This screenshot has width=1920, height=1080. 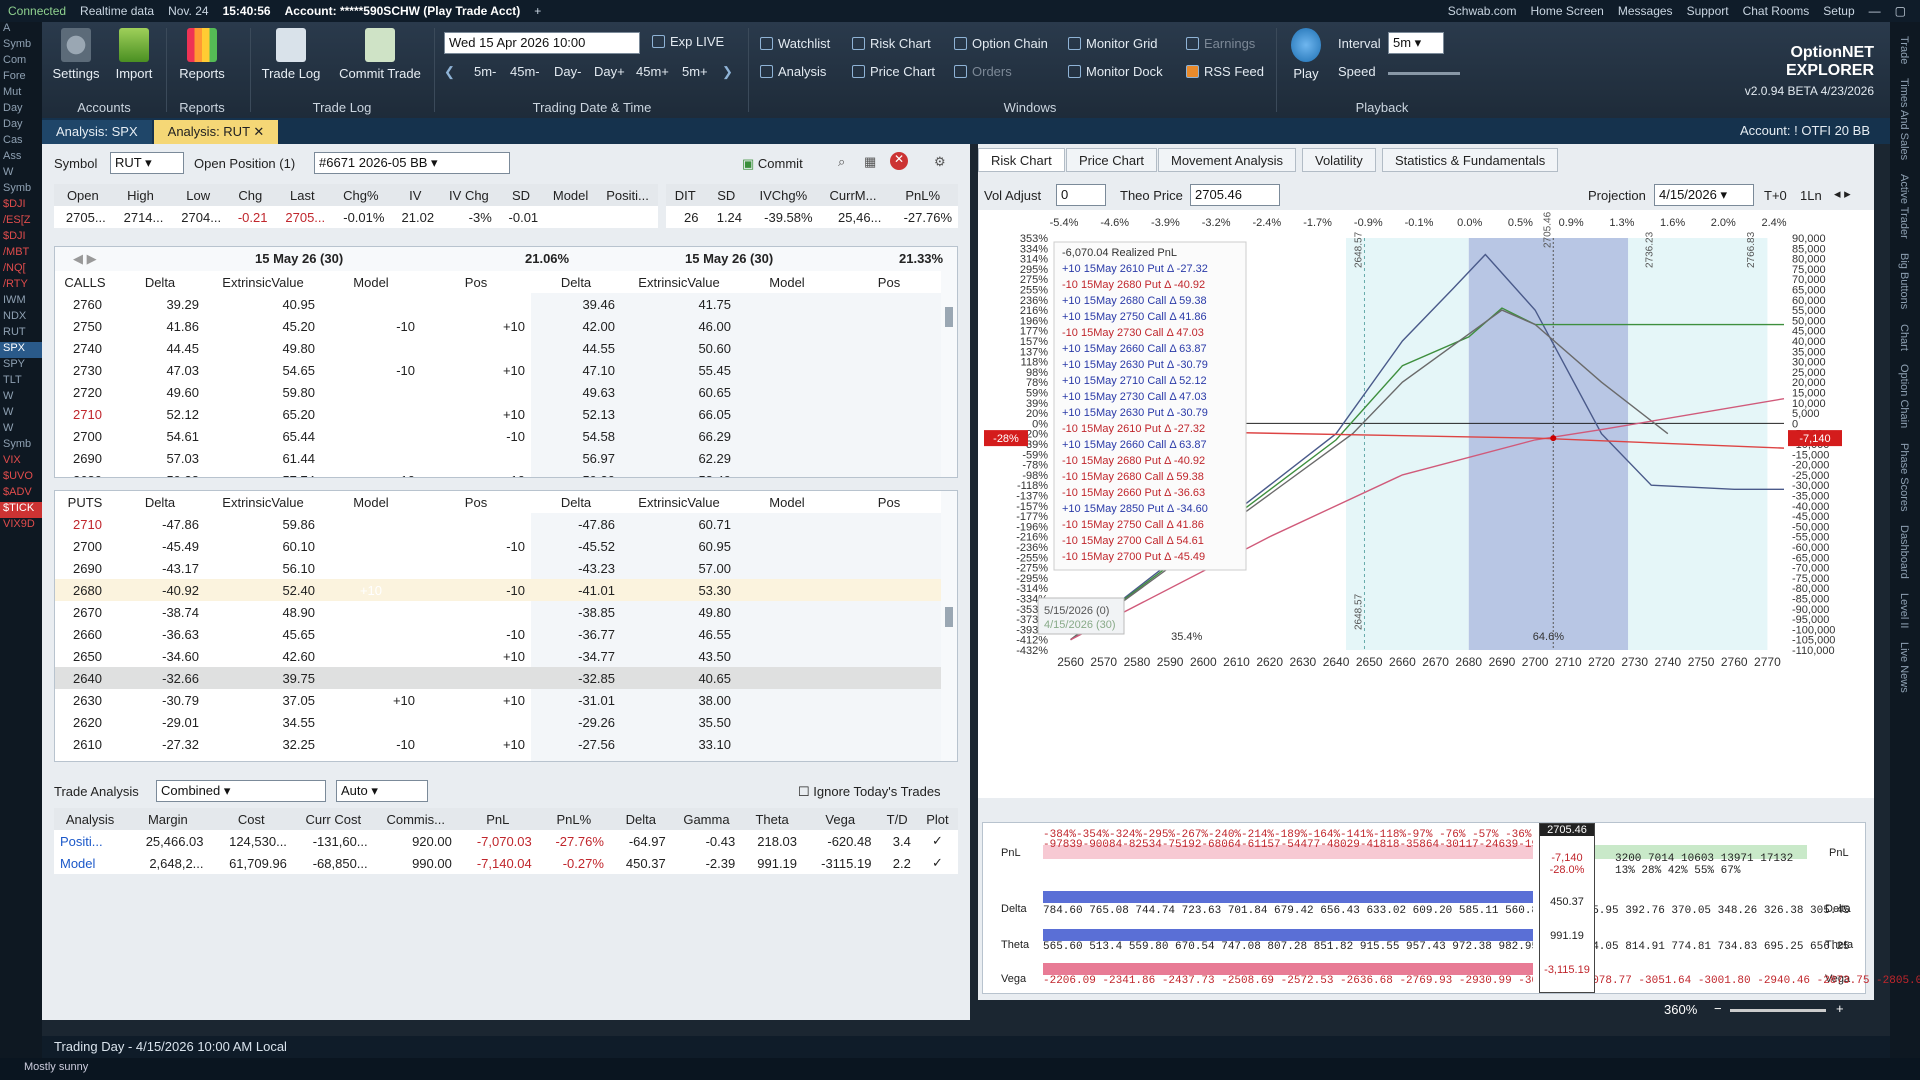 What do you see at coordinates (1339, 160) in the screenshot?
I see `tab-volatility: Volatility` at bounding box center [1339, 160].